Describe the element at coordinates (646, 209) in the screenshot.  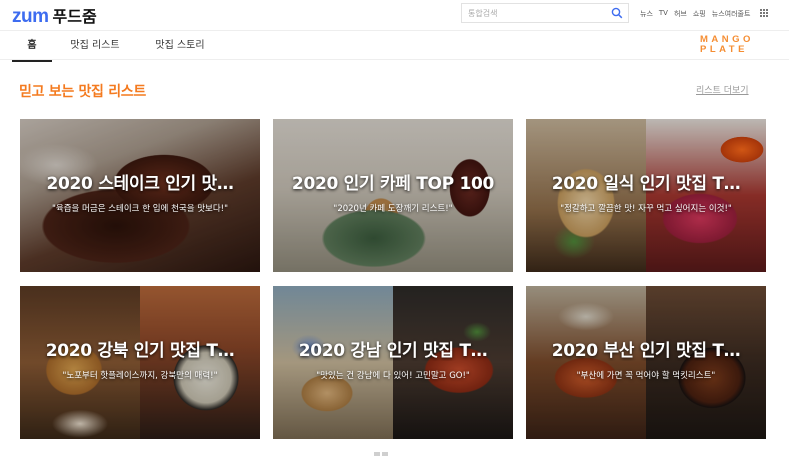
I see `card-subtitle: "정갈하고 깔끔한 맛! 자꾸 먹고 싶어지는 이것!"` at that location.